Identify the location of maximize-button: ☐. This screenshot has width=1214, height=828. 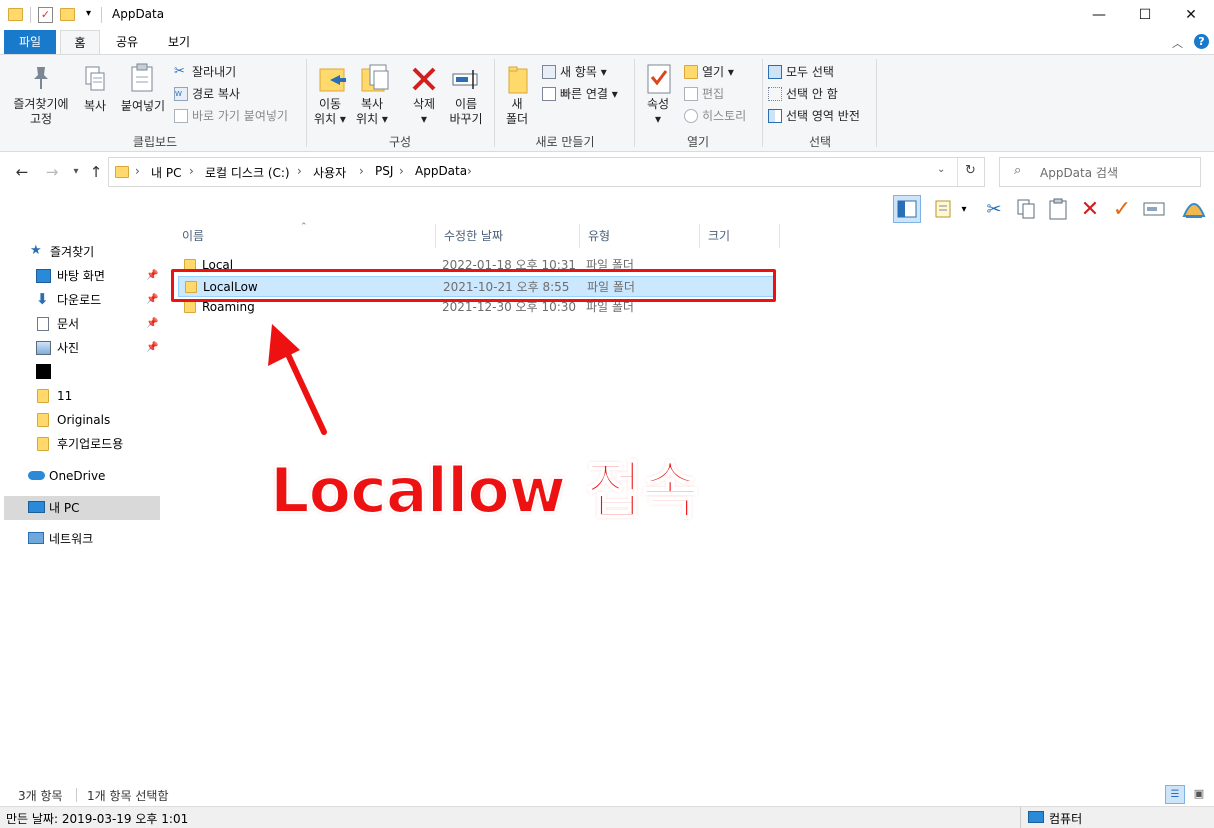
(1145, 15).